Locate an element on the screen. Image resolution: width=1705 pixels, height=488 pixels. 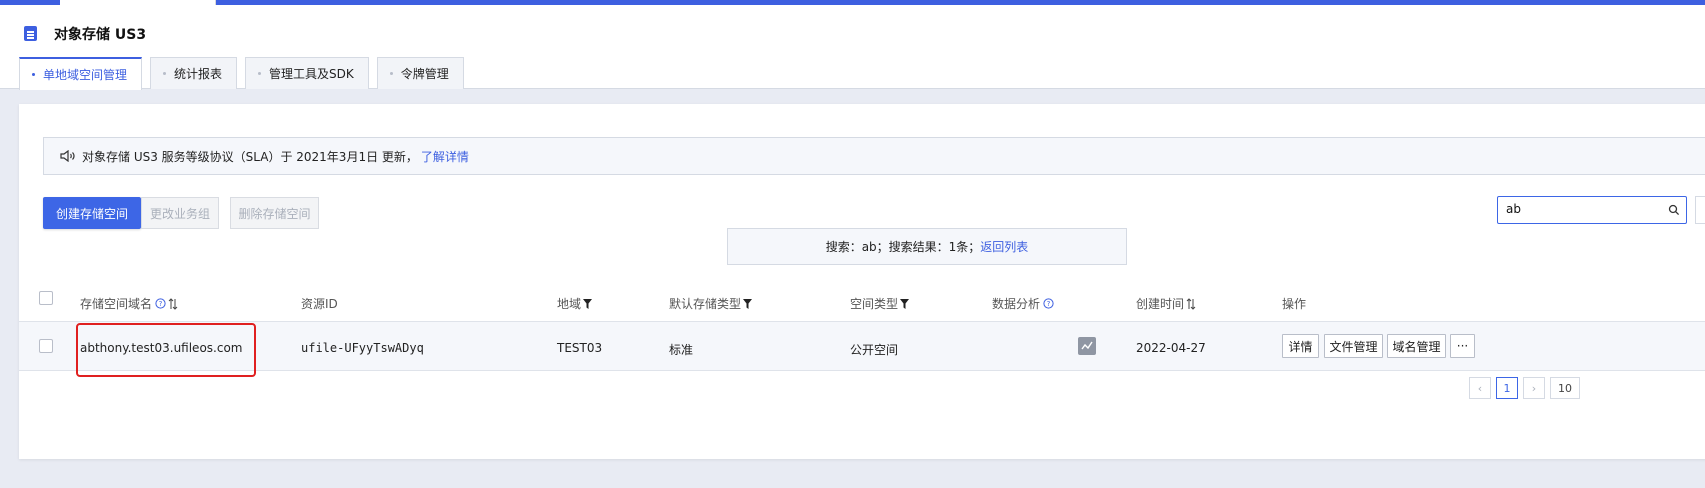
pagination-next: › is located at coordinates (1534, 388).